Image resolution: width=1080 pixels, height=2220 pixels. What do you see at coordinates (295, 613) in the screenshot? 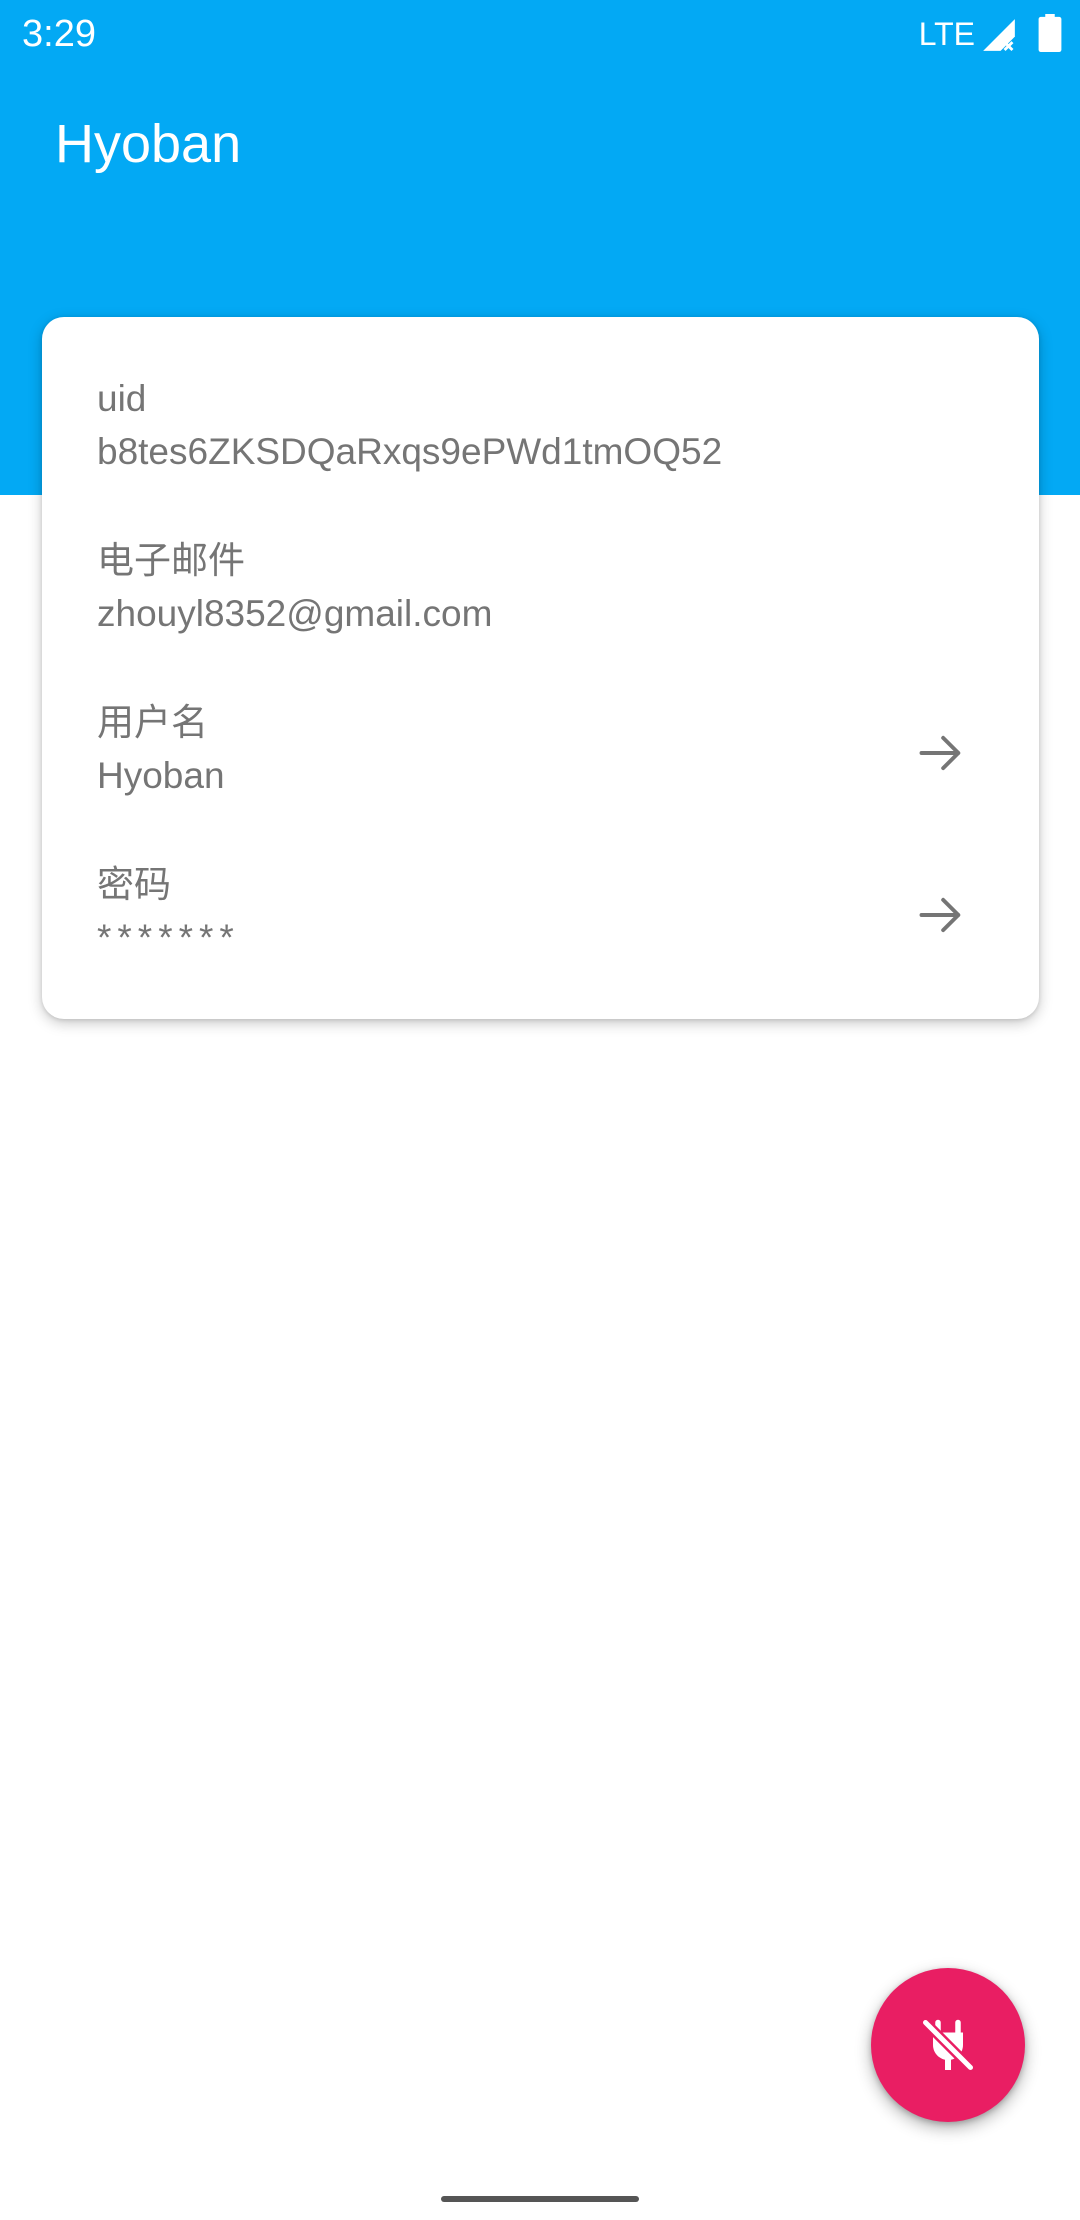
I see `email-value: zhouyl8352@gmail.com` at bounding box center [295, 613].